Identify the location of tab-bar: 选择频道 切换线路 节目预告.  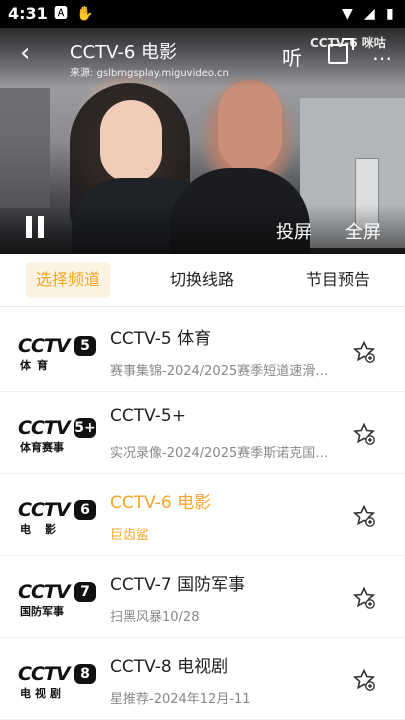
(202, 280).